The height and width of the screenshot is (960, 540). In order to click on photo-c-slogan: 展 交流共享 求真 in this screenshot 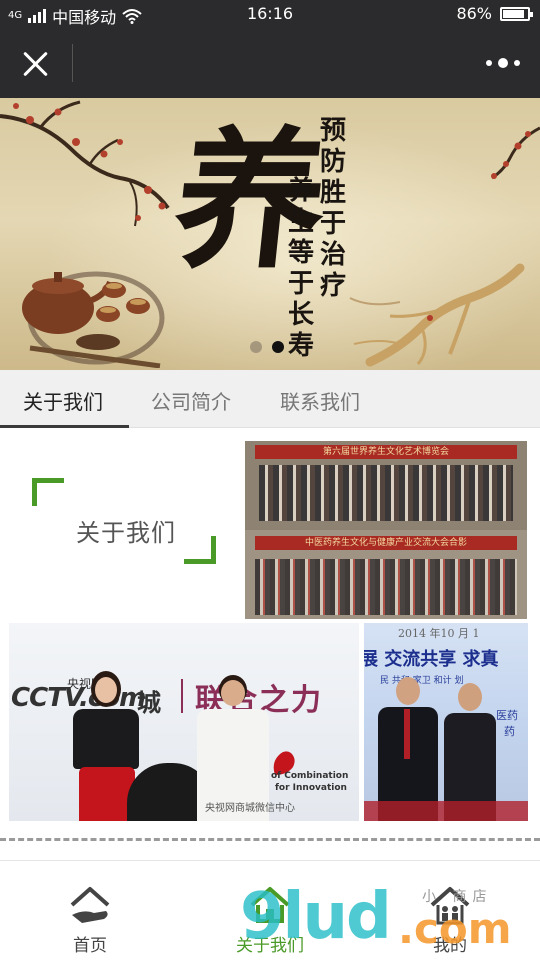, I will do `click(431, 659)`.